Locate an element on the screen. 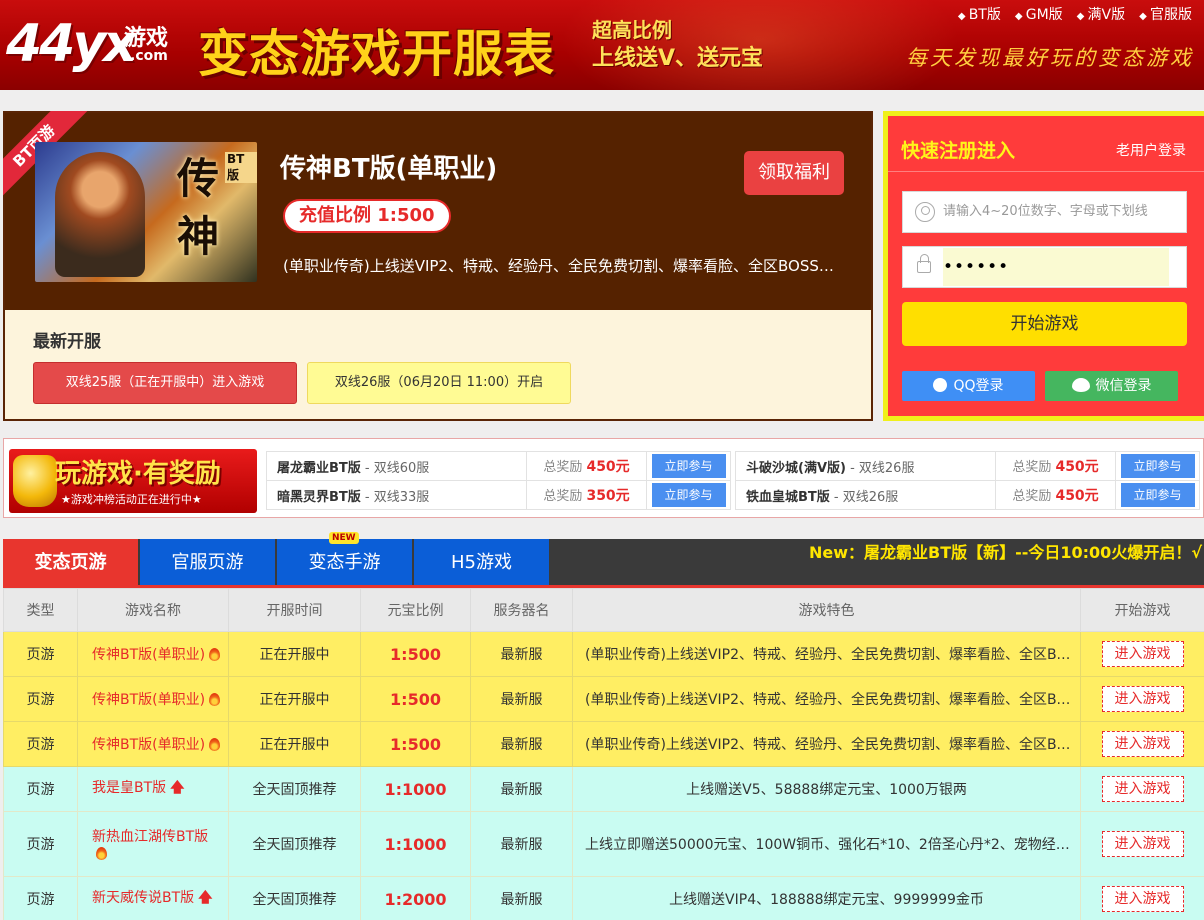 This screenshot has width=1204, height=920. wechat-login-button: 微信登录 is located at coordinates (1111, 386).